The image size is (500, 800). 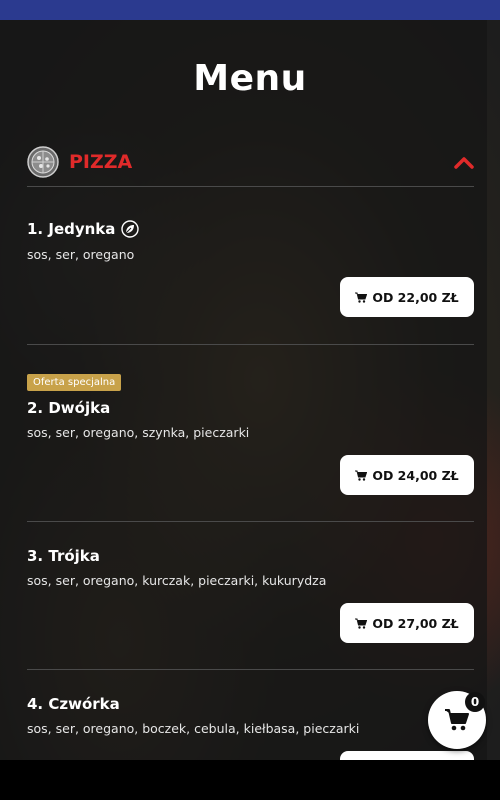 What do you see at coordinates (250, 10) in the screenshot?
I see `status-bar` at bounding box center [250, 10].